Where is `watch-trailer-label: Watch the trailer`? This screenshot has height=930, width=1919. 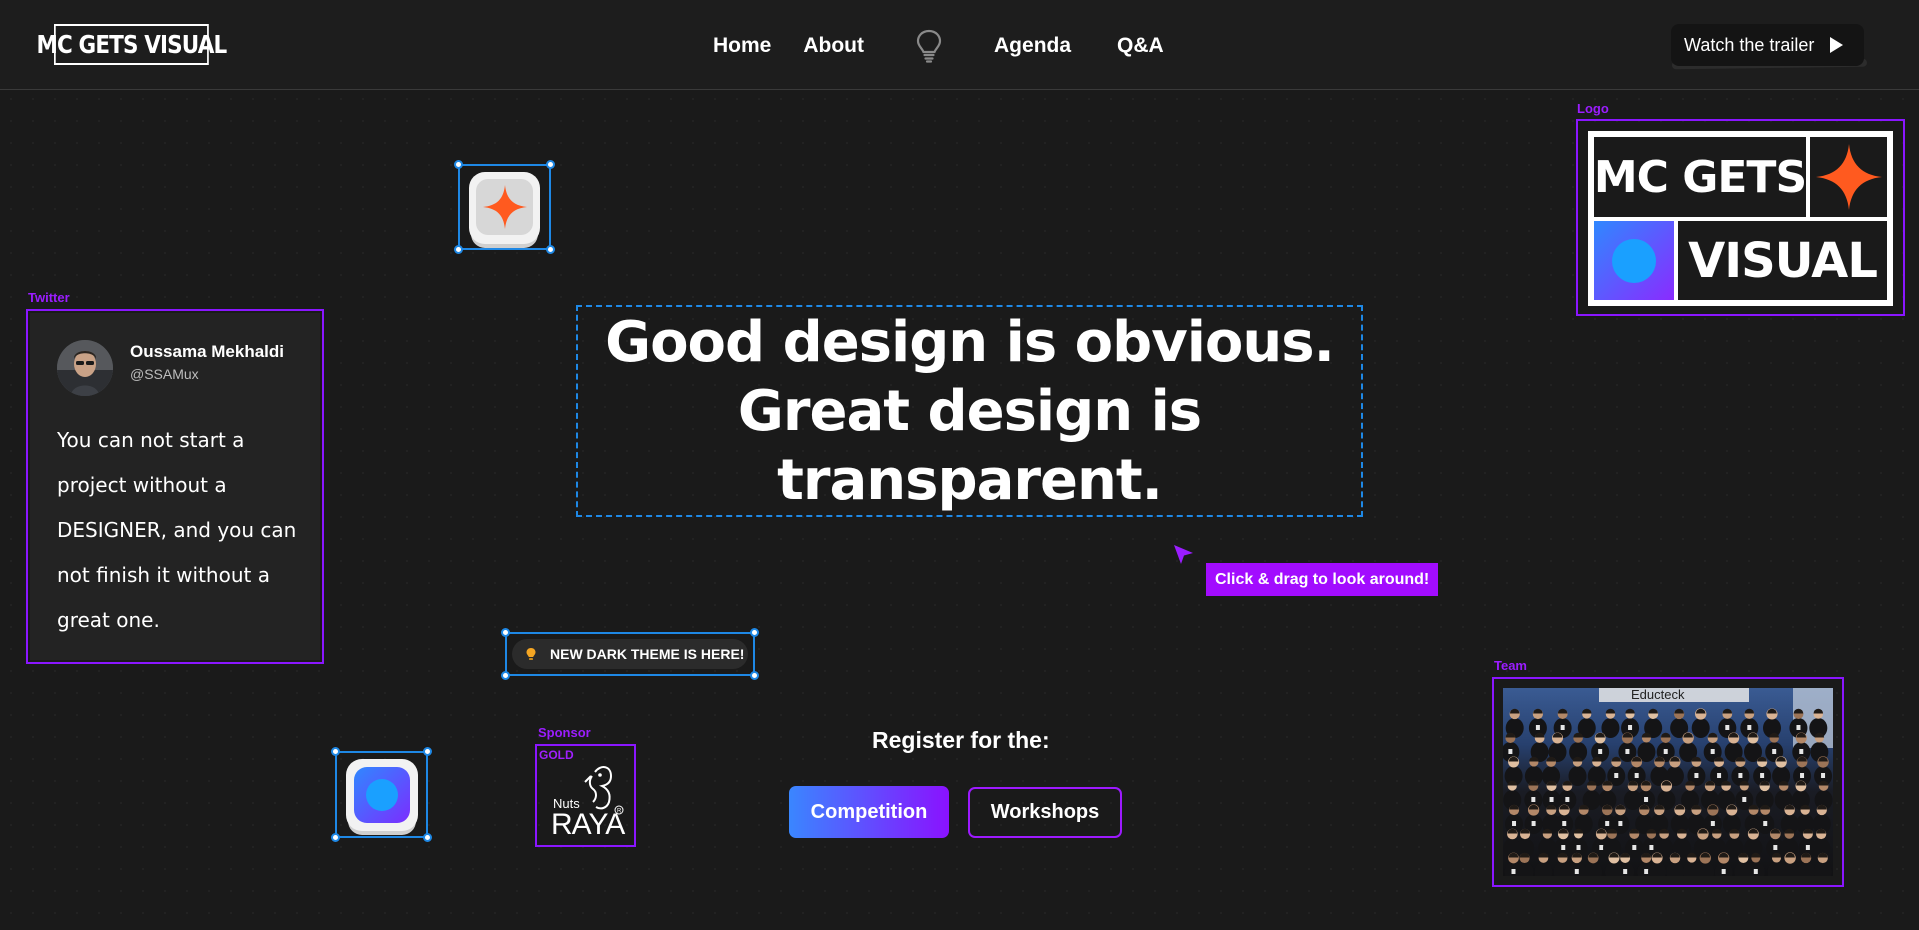
watch-trailer-label: Watch the trailer is located at coordinates (1749, 44).